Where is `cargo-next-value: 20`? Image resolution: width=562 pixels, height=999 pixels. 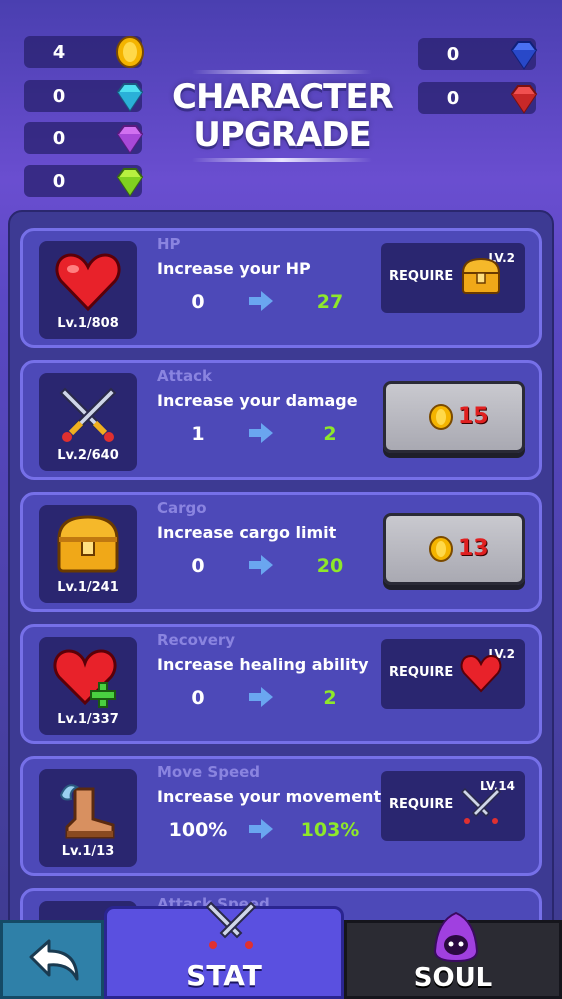
cargo-next-value: 20 is located at coordinates (330, 566).